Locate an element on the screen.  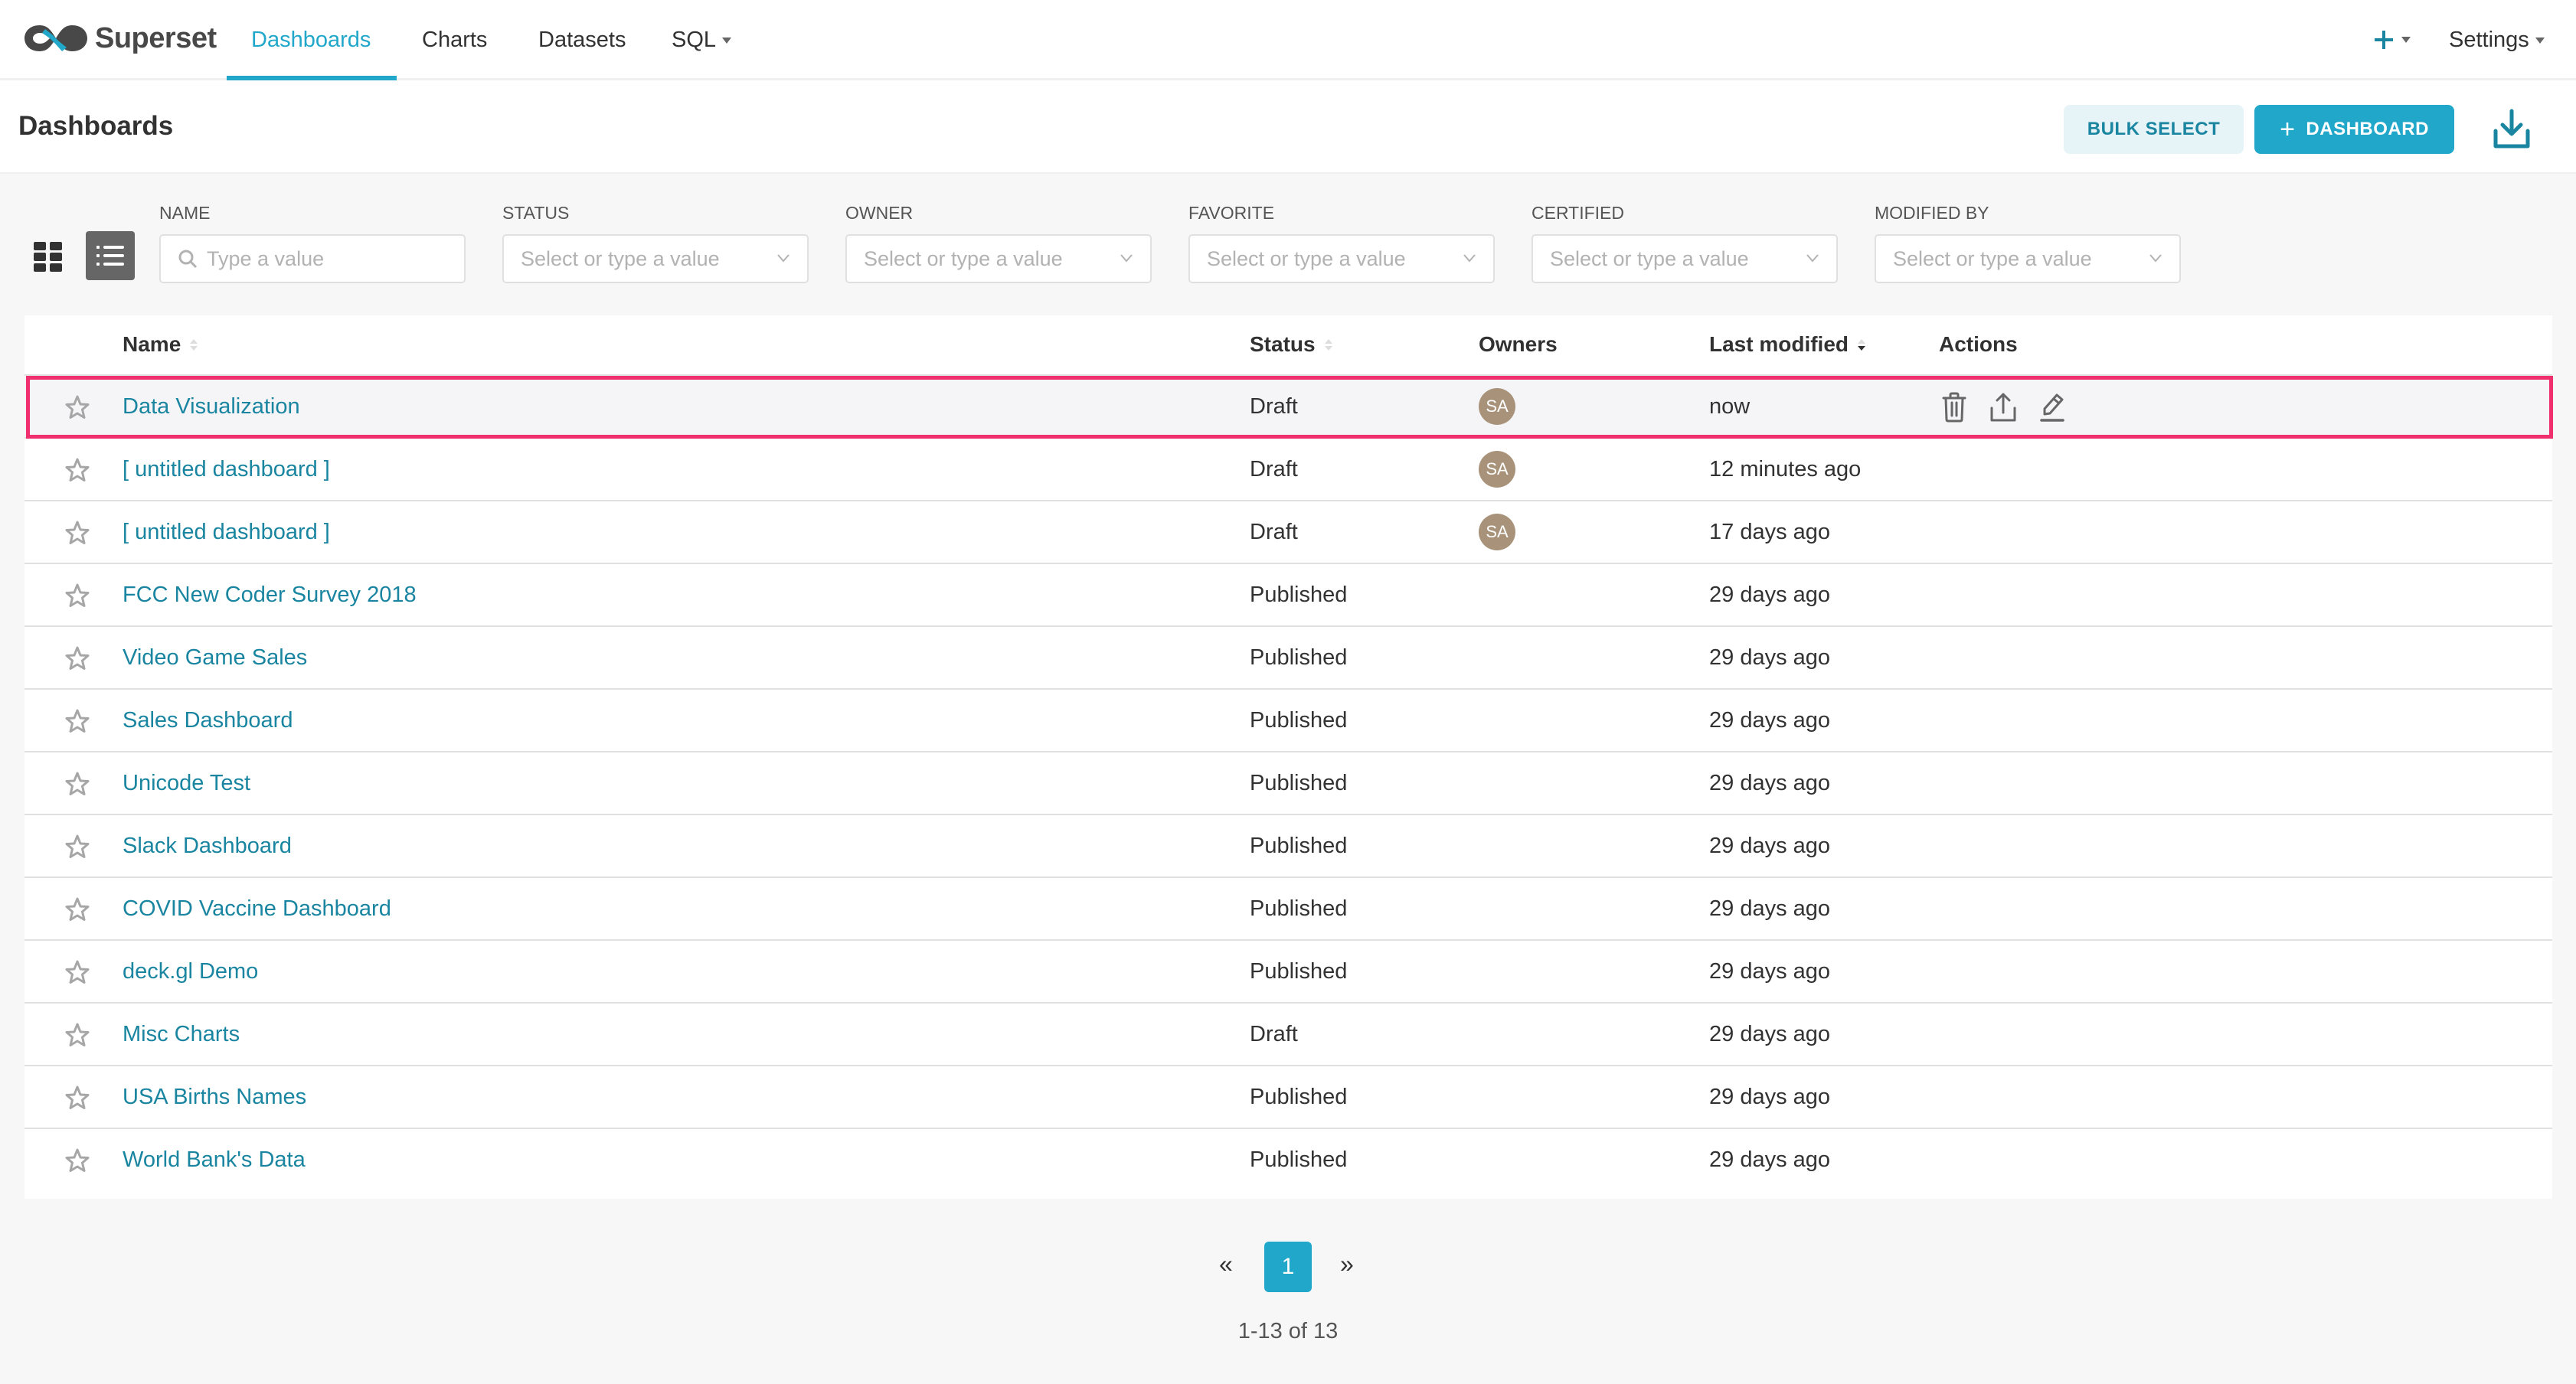
nav-dashboards: Dashboards is located at coordinates (311, 40).